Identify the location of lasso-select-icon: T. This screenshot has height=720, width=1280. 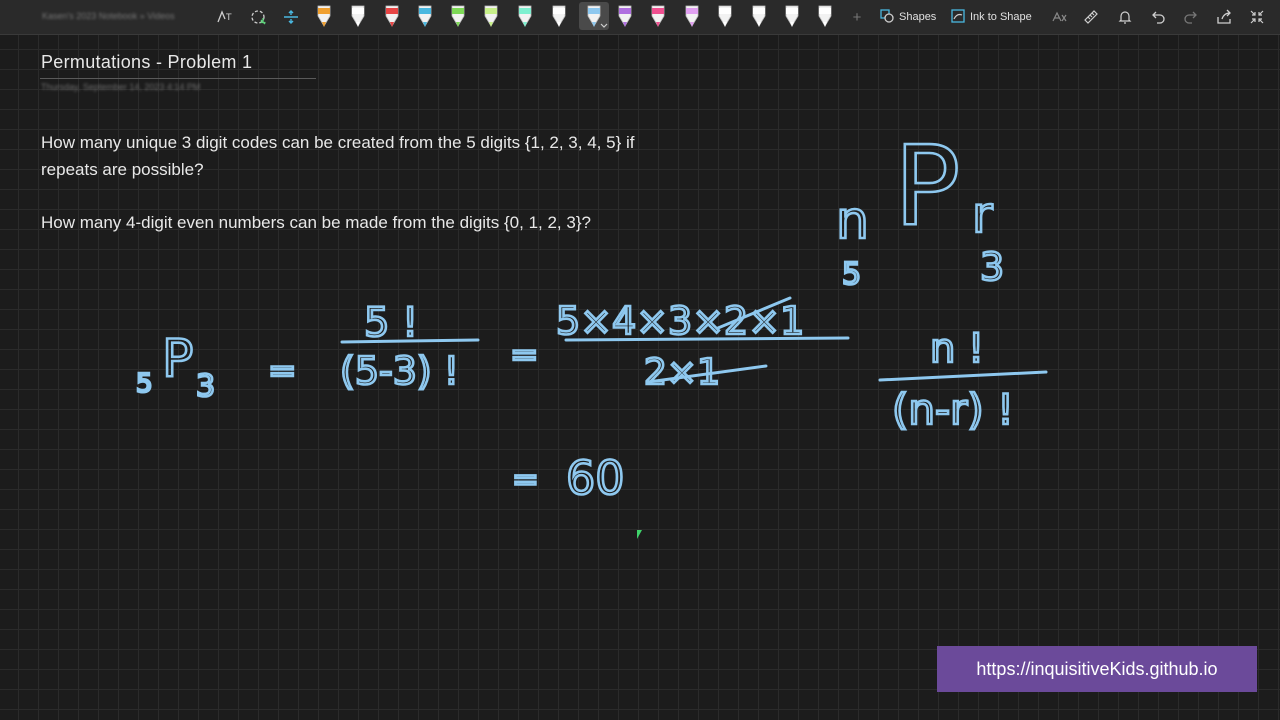
(225, 17).